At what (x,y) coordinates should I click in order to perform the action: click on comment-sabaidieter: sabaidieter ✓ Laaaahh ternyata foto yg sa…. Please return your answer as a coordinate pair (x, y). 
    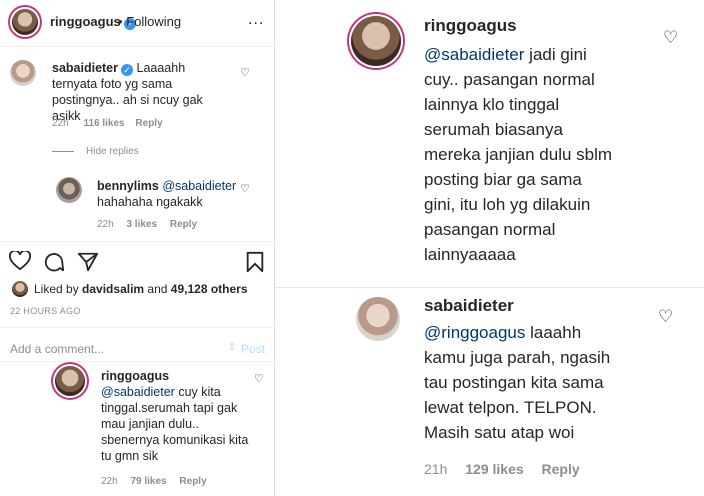
    Looking at the image, I should click on (142, 92).